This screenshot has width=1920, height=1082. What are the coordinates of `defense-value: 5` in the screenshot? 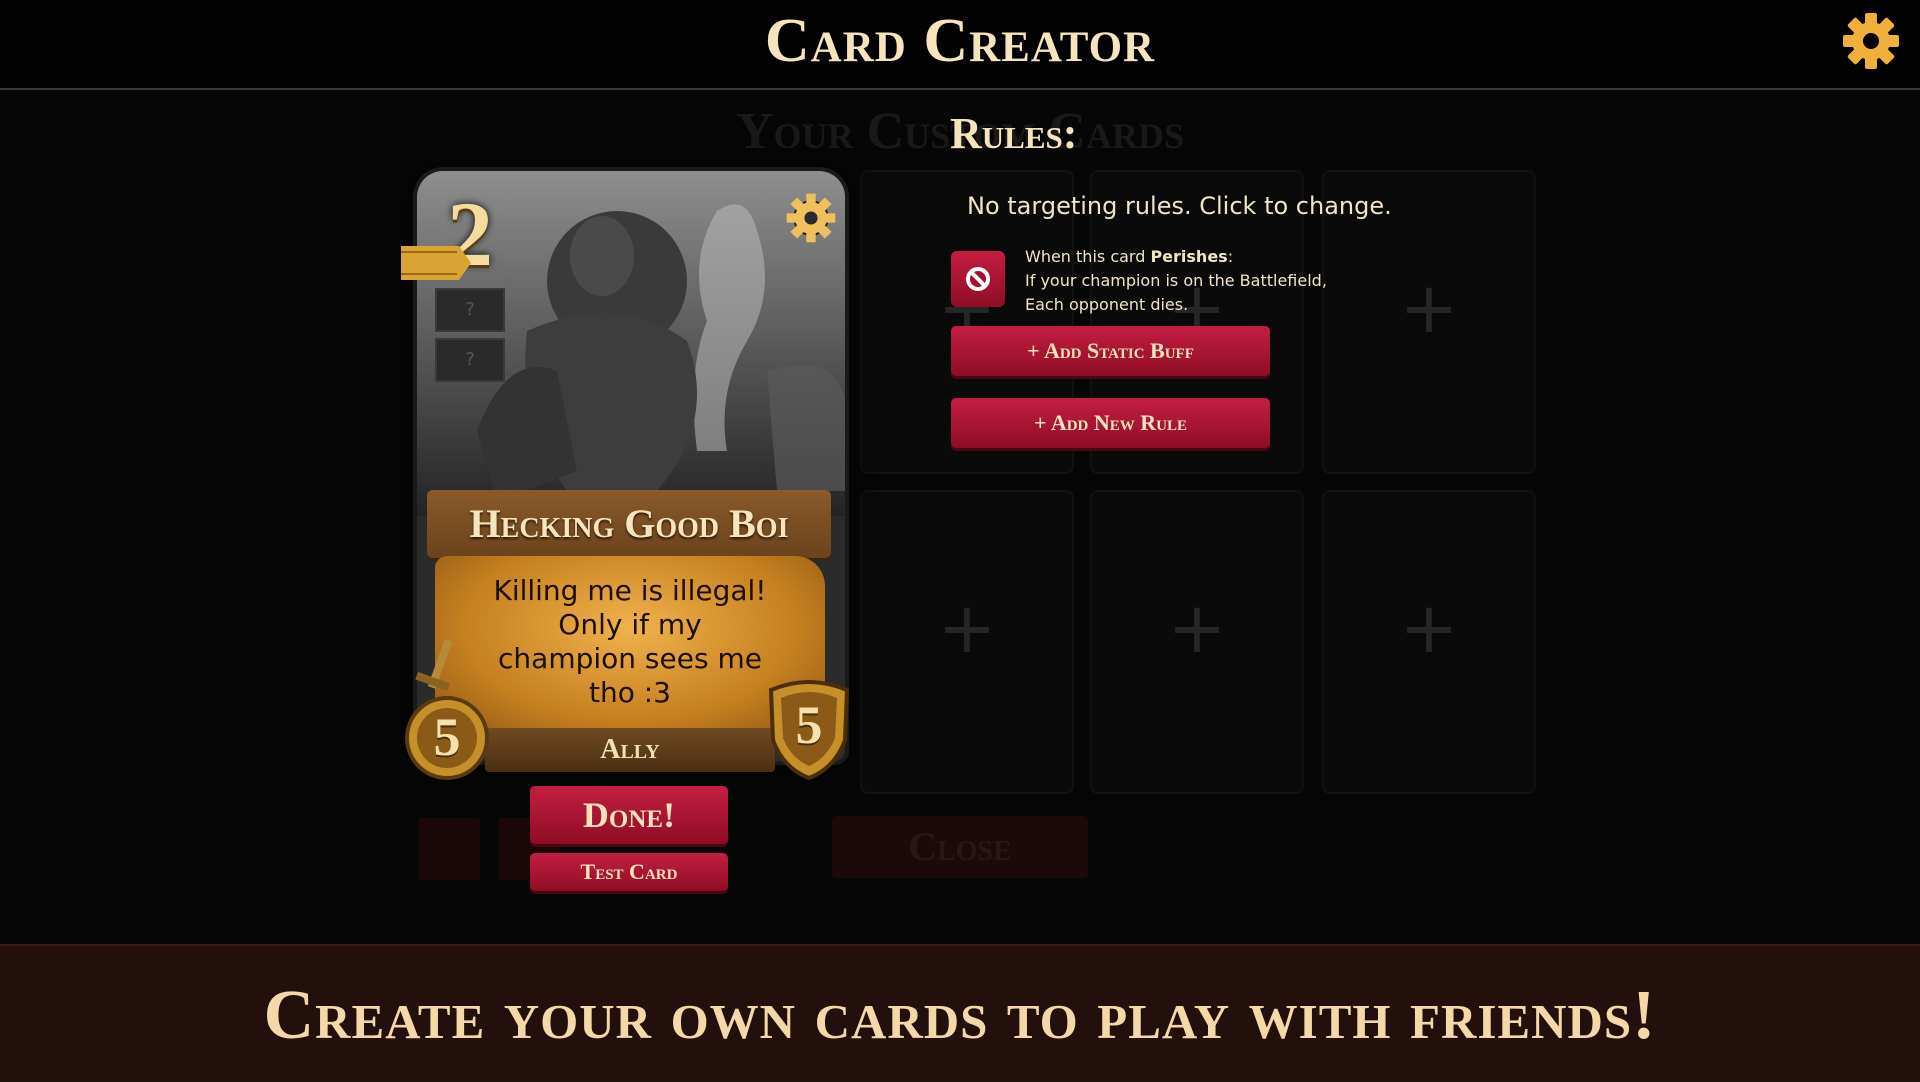 It's located at (809, 725).